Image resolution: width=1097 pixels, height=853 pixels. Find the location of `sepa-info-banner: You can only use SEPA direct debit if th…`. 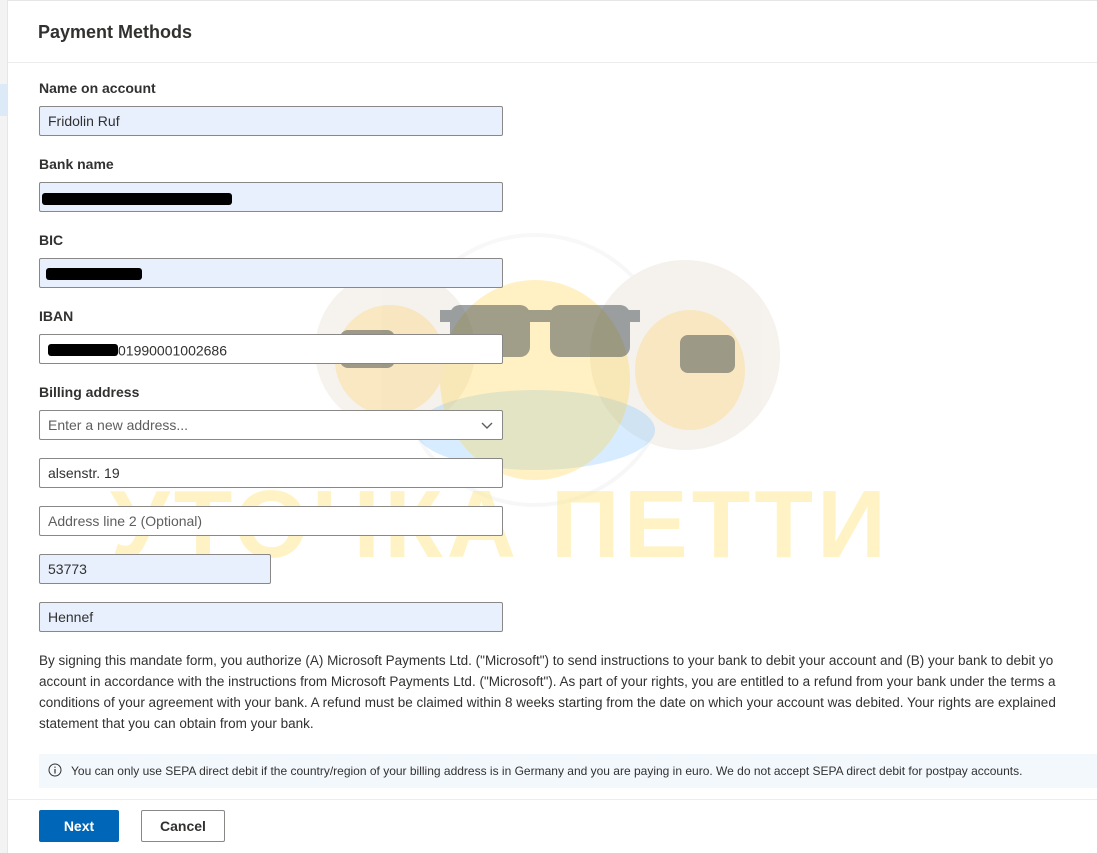

sepa-info-banner: You can only use SEPA direct debit if th… is located at coordinates (568, 771).